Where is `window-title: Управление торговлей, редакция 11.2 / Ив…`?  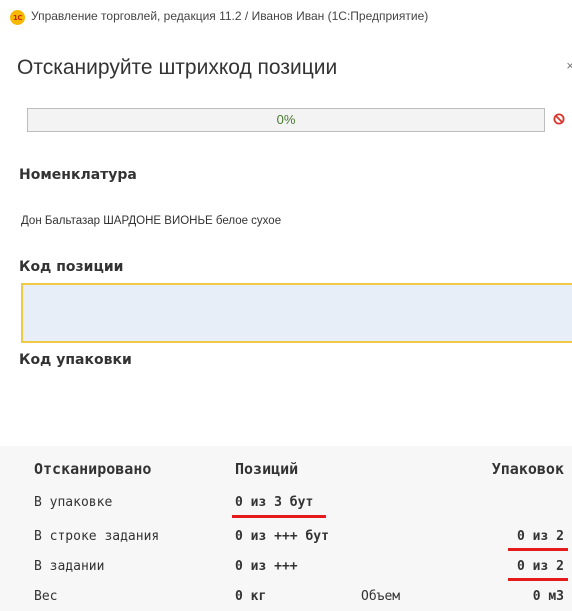 window-title: Управление торговлей, редакция 11.2 / Ив… is located at coordinates (230, 16).